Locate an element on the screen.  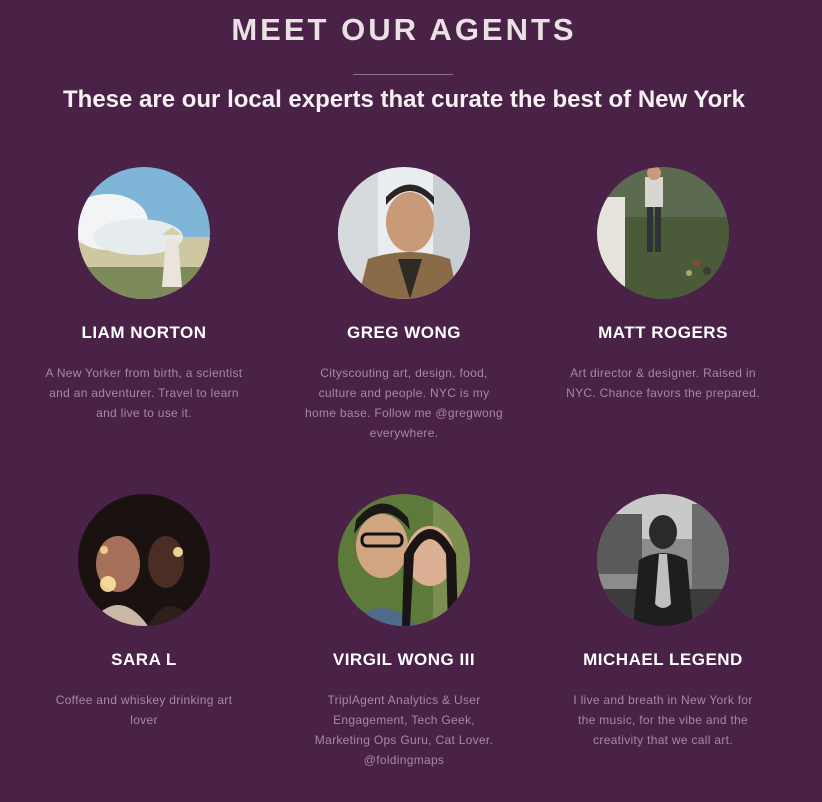
agent-name: LIAM NORTON is located at coordinates (144, 332).